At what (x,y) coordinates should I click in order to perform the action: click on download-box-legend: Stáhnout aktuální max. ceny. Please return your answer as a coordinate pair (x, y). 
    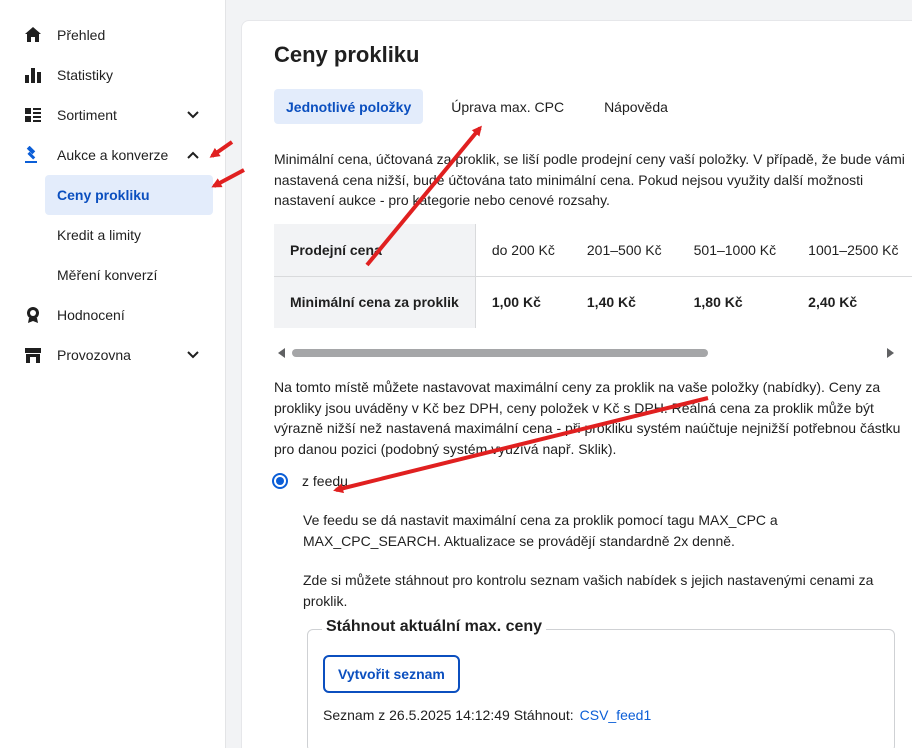
    Looking at the image, I should click on (434, 627).